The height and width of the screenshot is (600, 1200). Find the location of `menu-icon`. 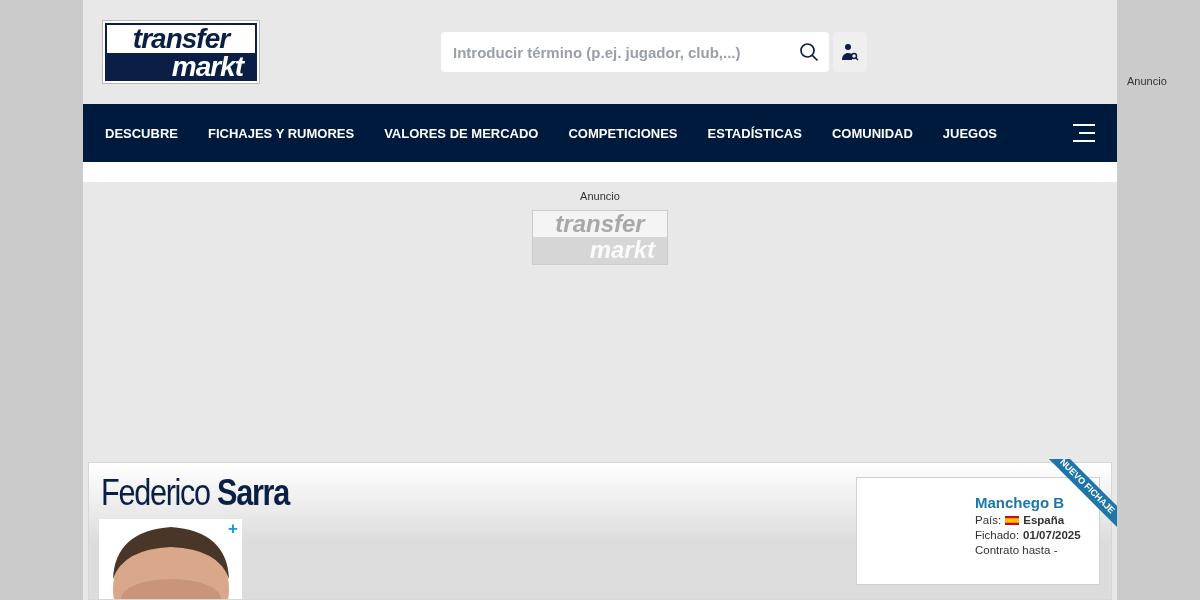

menu-icon is located at coordinates (1084, 133).